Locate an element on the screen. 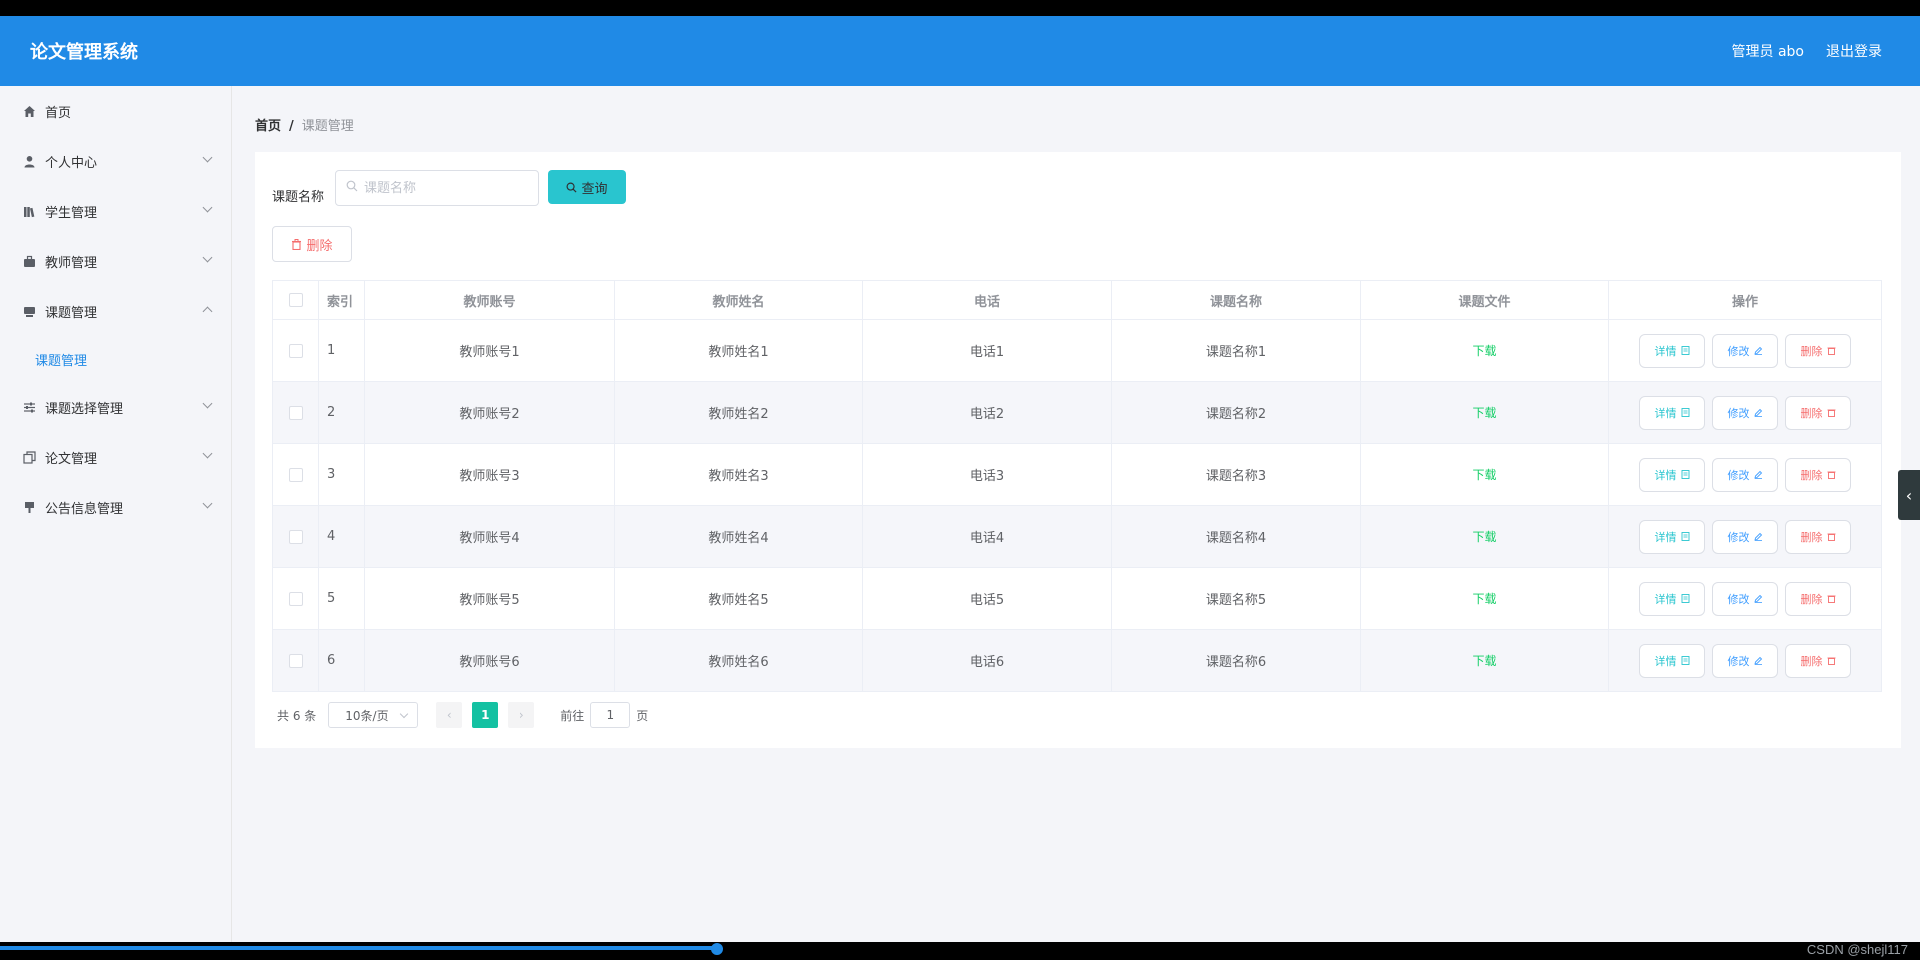  table-header-row: 索引 教师账号 教师姓名 电话 课题名称 课题文件 操作 is located at coordinates (1077, 300).